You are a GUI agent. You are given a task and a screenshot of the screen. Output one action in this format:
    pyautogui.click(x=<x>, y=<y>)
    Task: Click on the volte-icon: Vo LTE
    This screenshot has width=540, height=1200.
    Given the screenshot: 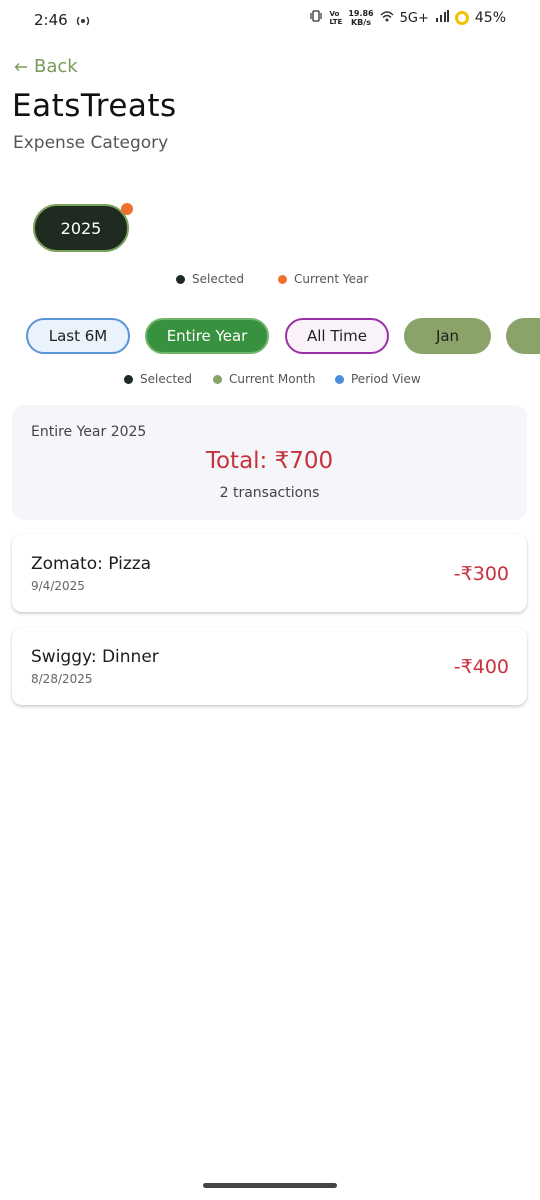 What is the action you would take?
    pyautogui.click(x=336, y=18)
    